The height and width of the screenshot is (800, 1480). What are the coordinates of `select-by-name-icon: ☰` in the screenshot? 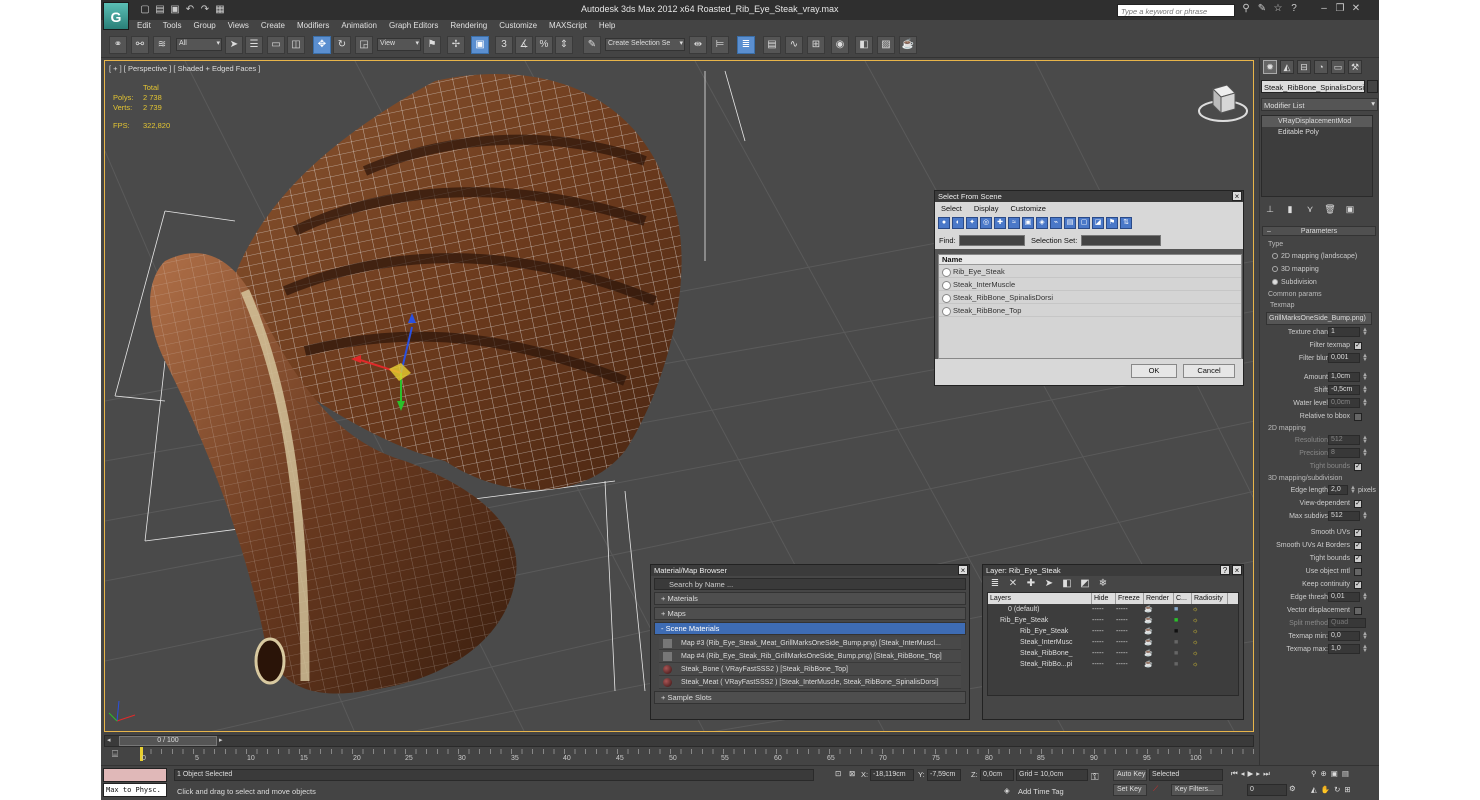 It's located at (254, 45).